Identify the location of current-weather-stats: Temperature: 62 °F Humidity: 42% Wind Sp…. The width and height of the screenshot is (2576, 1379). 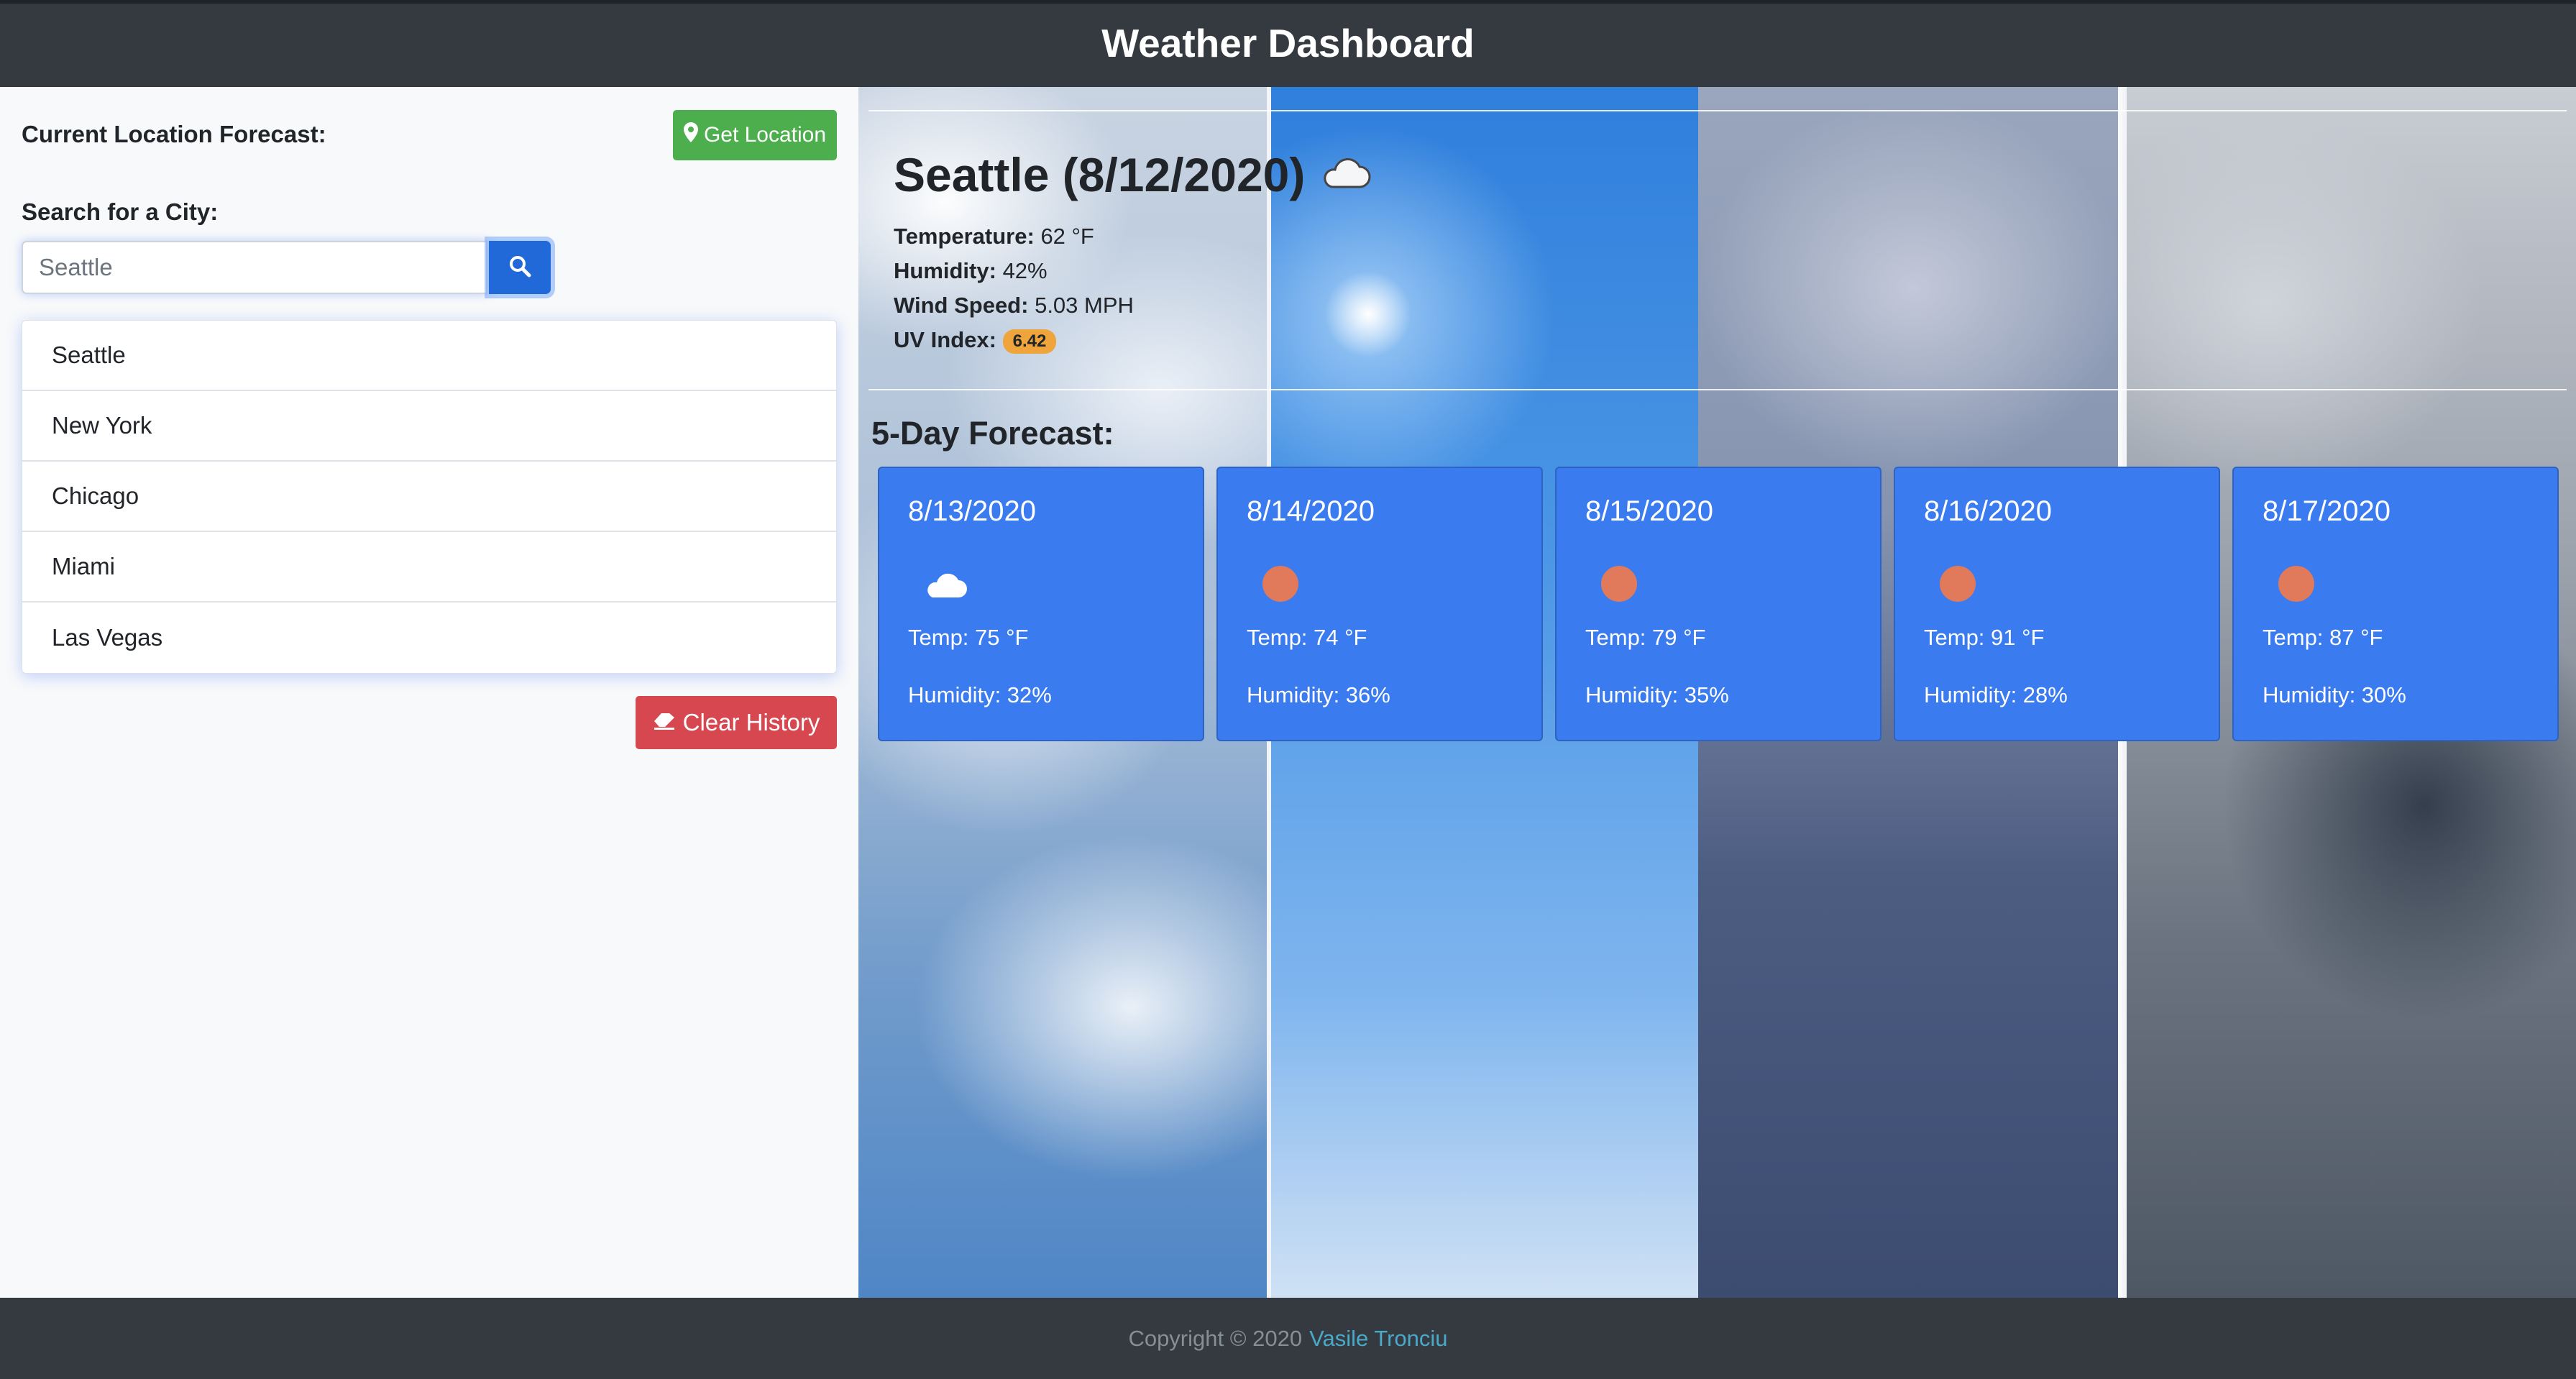
(1014, 288).